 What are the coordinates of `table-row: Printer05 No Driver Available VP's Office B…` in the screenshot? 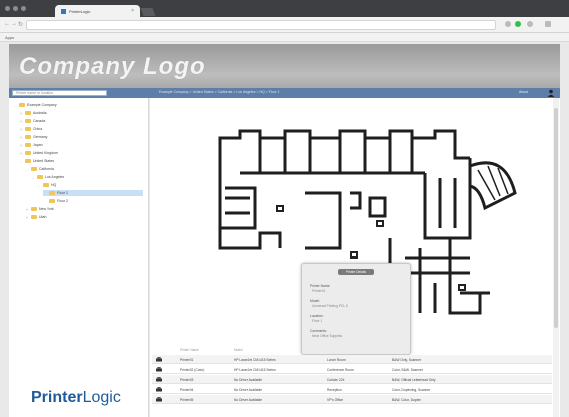 It's located at (352, 399).